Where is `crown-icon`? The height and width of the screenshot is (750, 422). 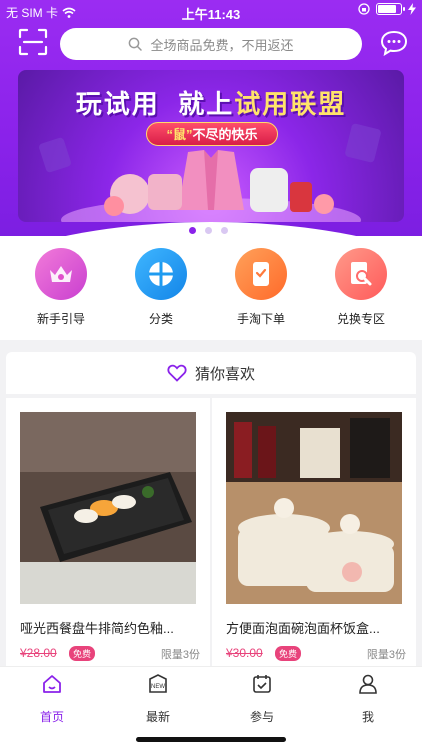 crown-icon is located at coordinates (61, 274).